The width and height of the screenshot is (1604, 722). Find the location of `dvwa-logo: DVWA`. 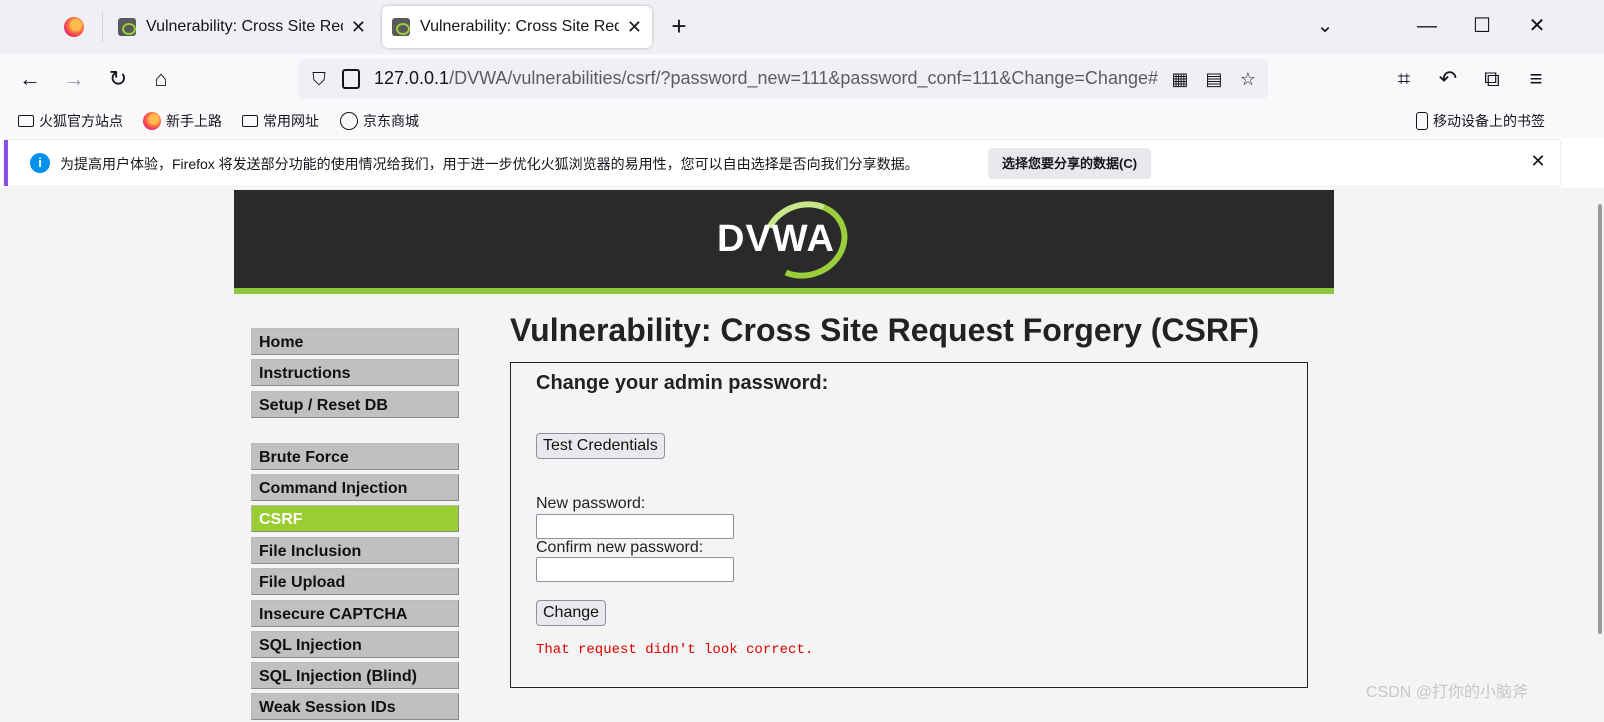

dvwa-logo: DVWA is located at coordinates (776, 239).